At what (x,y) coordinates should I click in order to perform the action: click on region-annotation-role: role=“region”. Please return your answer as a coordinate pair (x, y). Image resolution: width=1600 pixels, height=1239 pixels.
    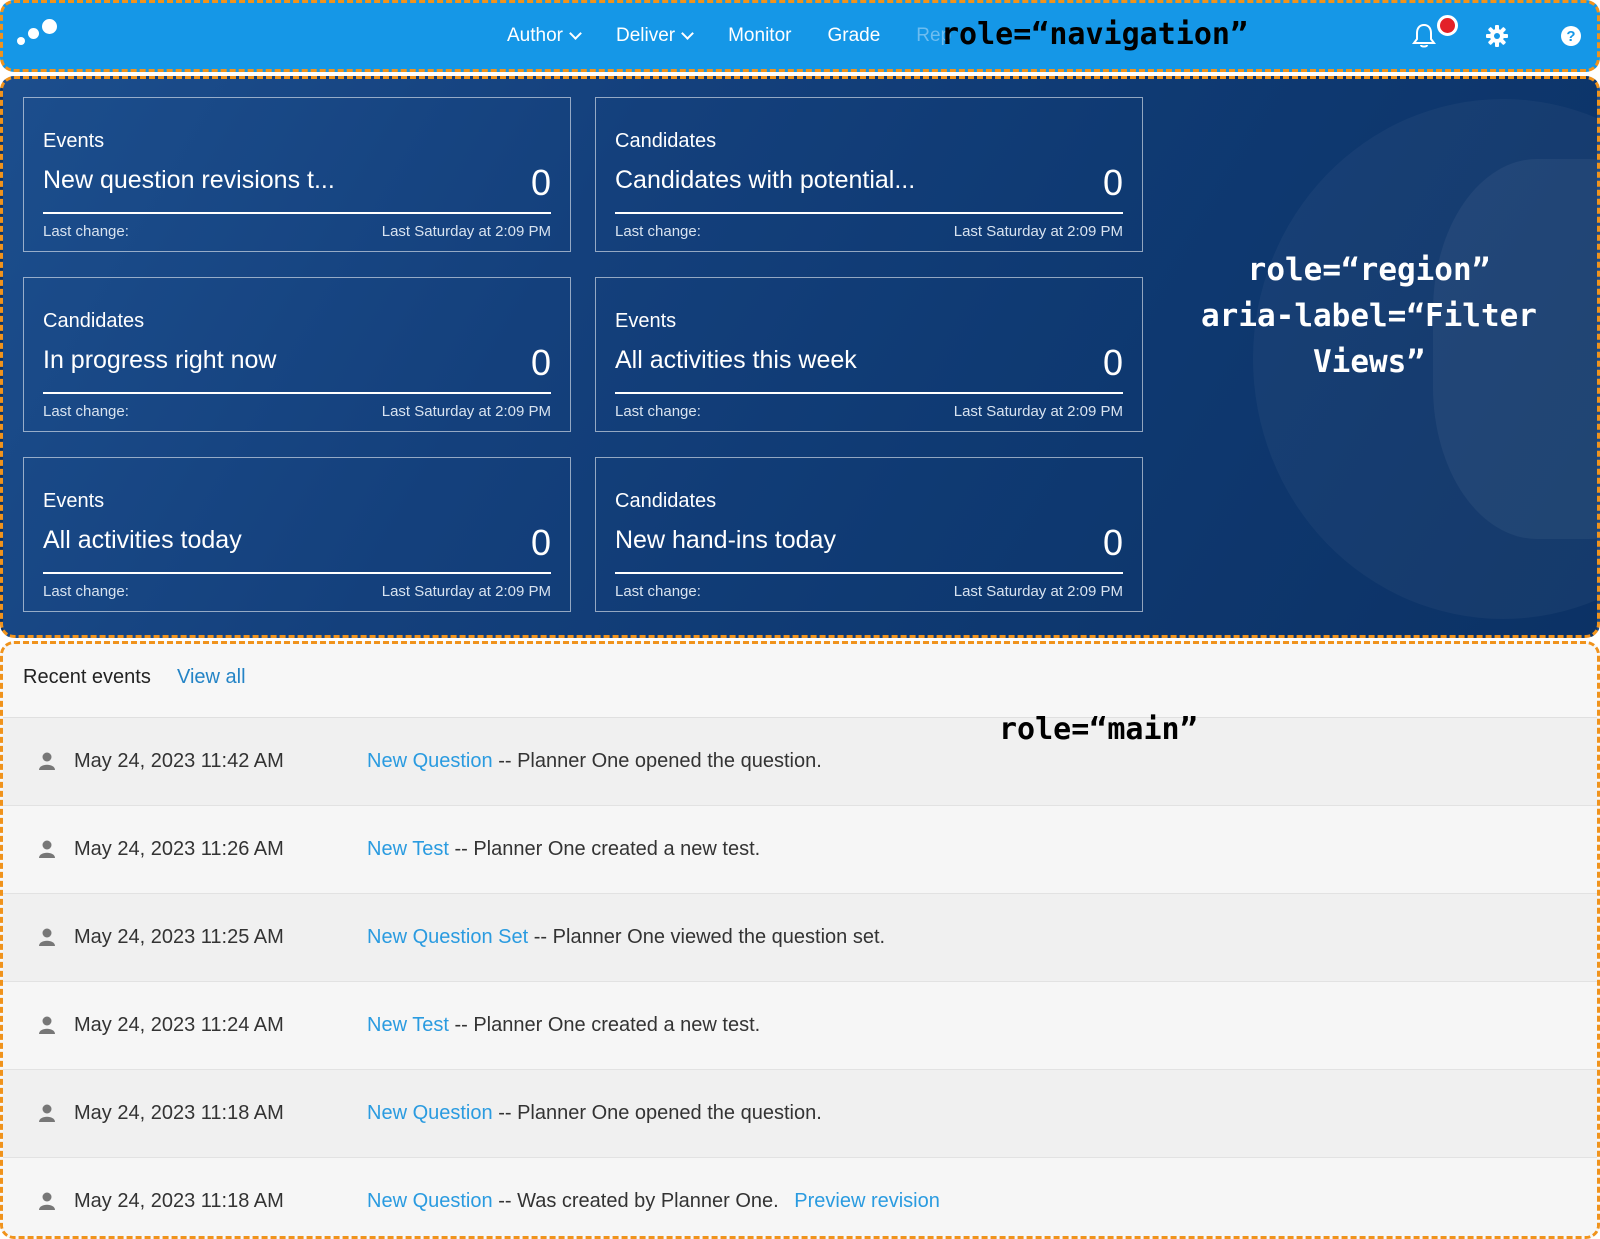
    Looking at the image, I should click on (1369, 270).